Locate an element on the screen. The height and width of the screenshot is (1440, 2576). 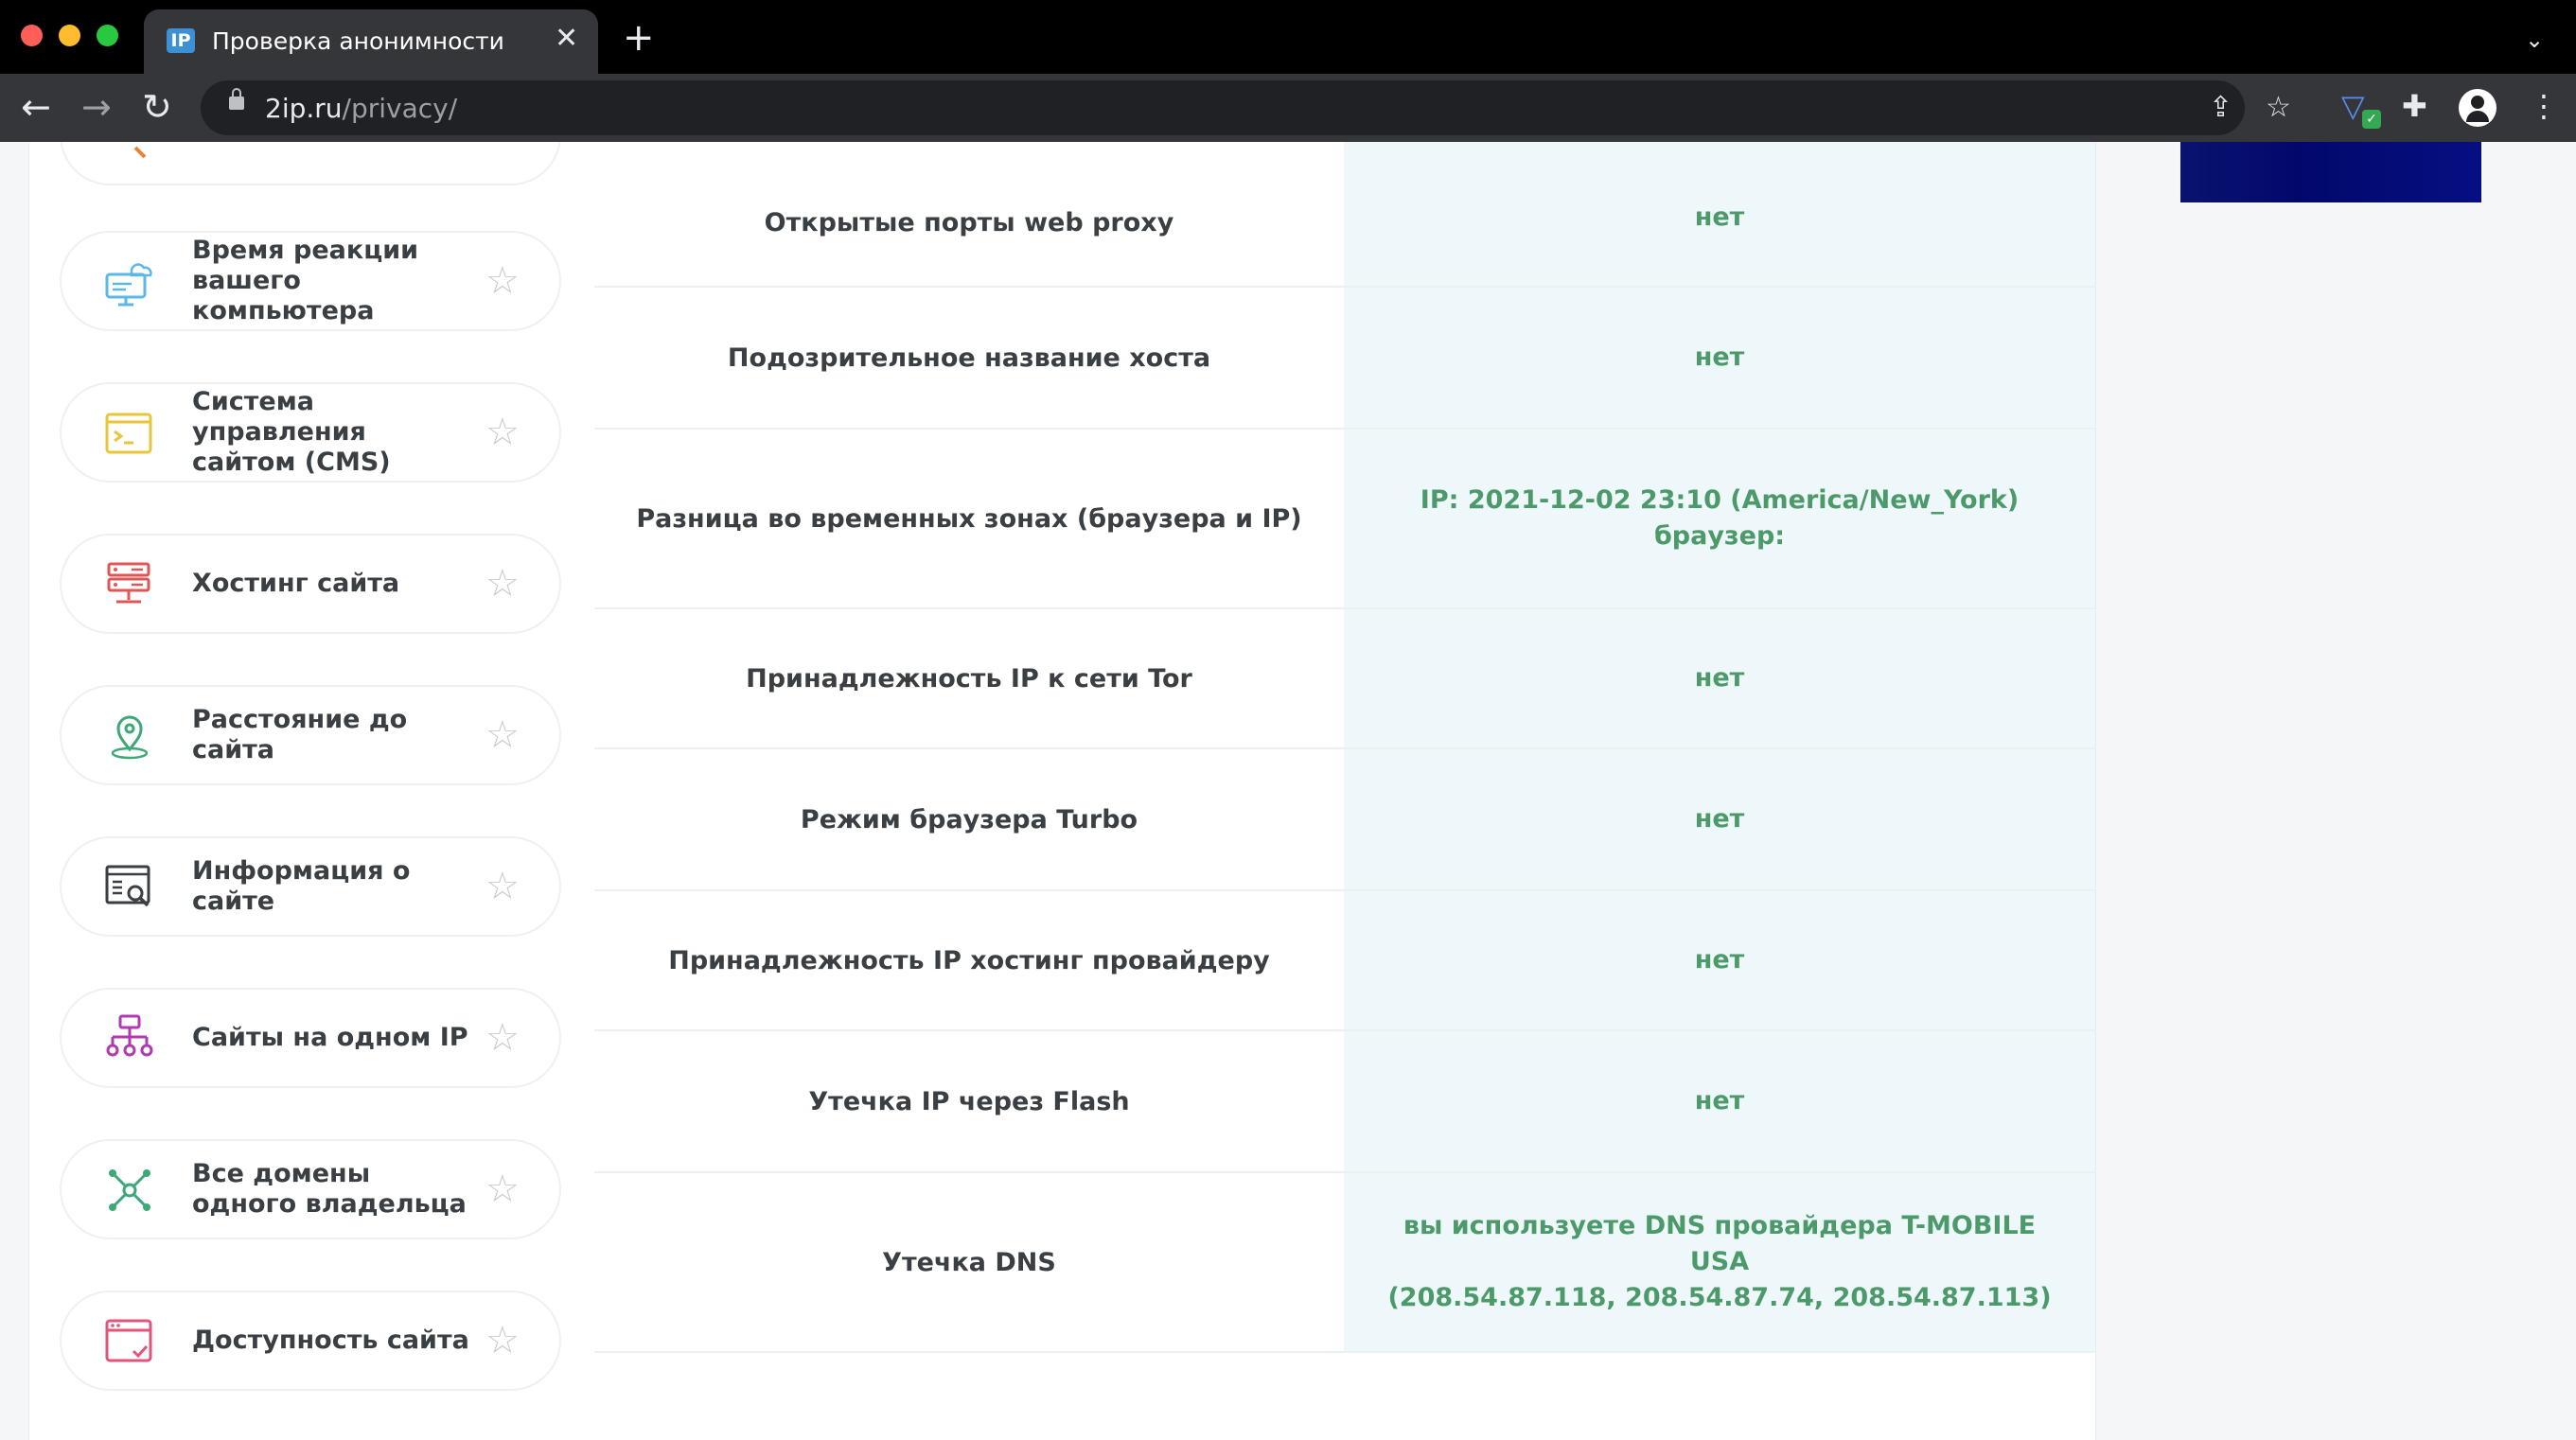
share-icon: ⇪ is located at coordinates (2220, 108).